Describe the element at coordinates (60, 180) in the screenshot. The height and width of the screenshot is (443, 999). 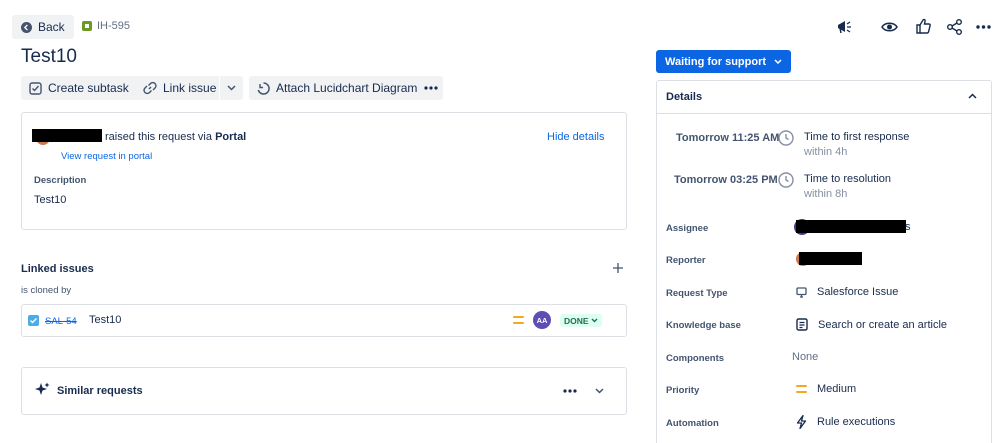
I see `description-label: Description` at that location.